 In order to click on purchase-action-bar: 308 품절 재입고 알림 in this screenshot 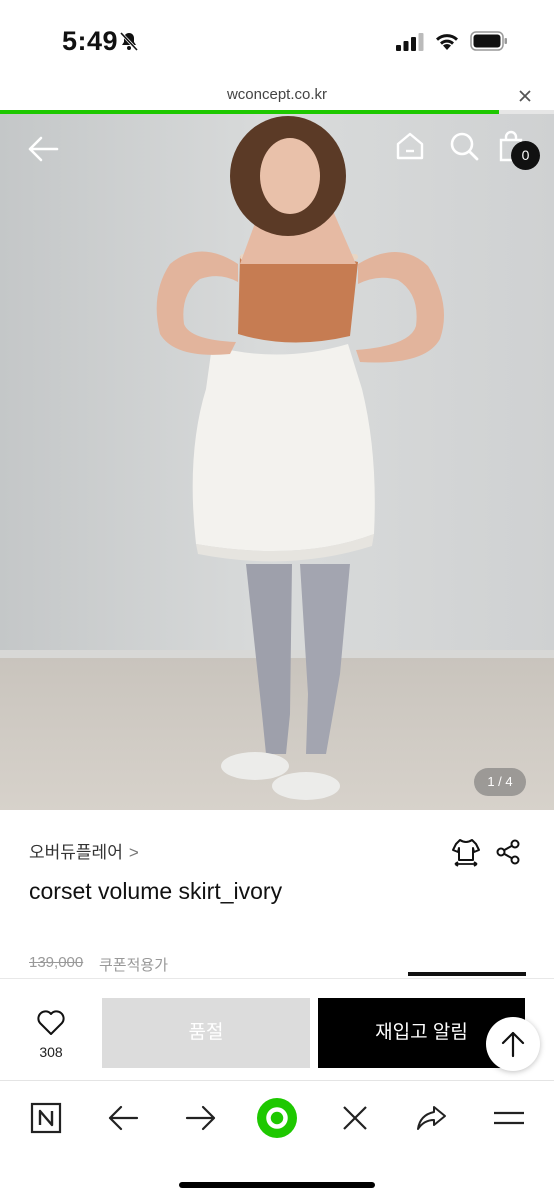, I will do `click(277, 1029)`.